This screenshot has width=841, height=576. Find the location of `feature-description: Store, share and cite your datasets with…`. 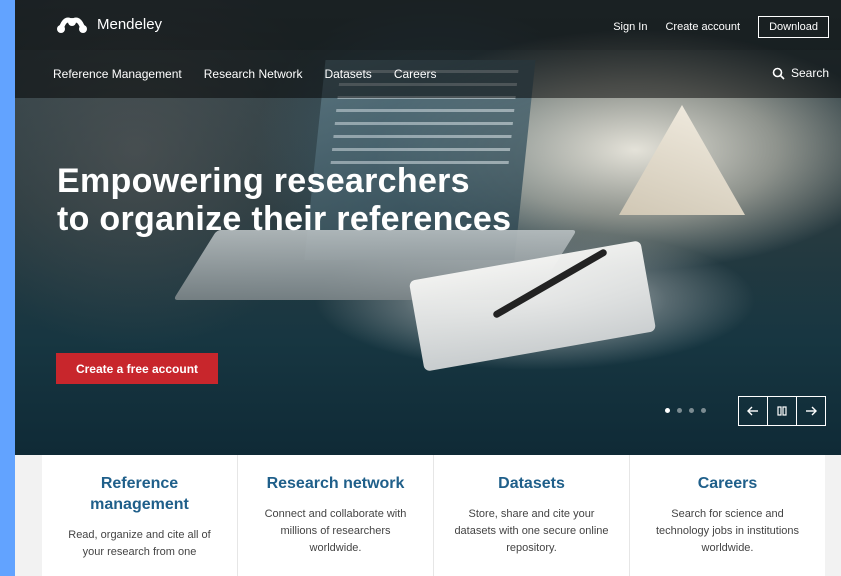

feature-description: Store, share and cite your datasets with… is located at coordinates (531, 531).